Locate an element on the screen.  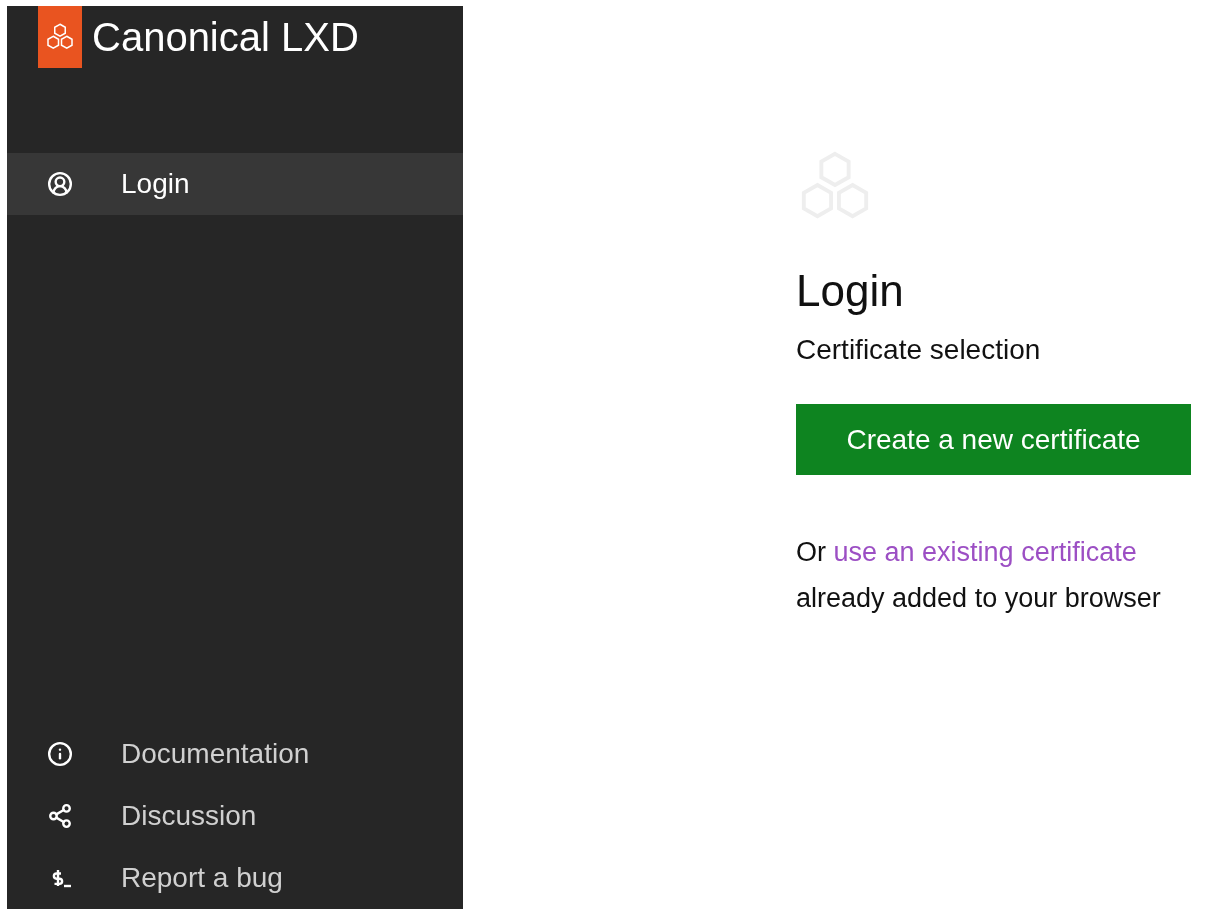
nav-link: Discussion is located at coordinates (235, 816).